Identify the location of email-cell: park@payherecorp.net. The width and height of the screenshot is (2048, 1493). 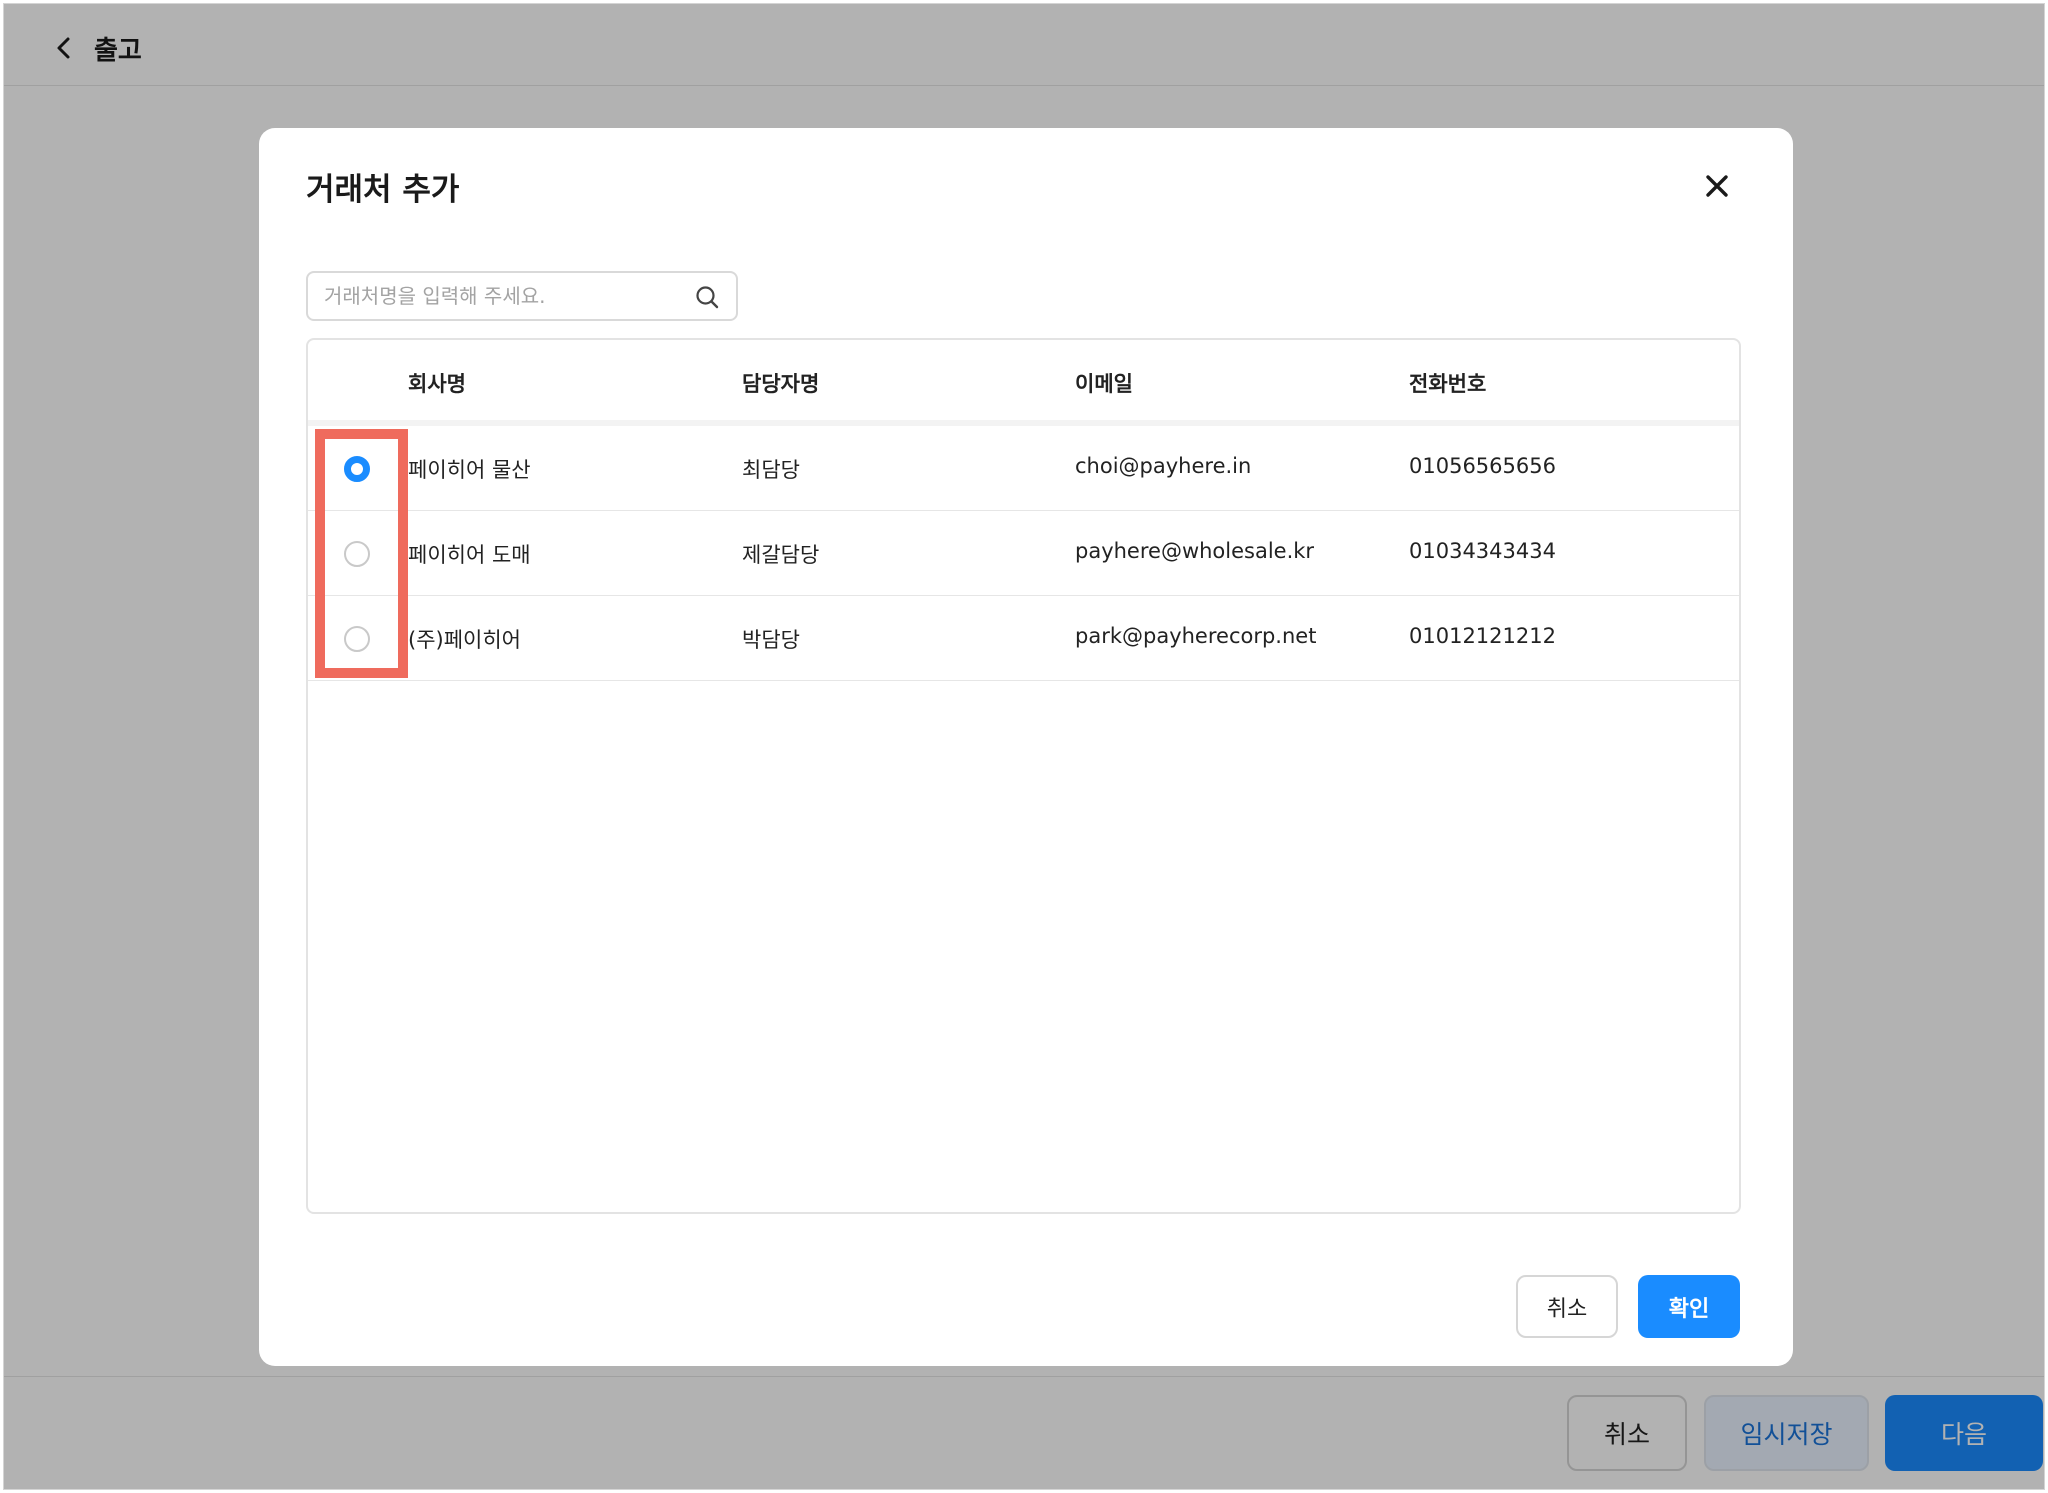
(1196, 636).